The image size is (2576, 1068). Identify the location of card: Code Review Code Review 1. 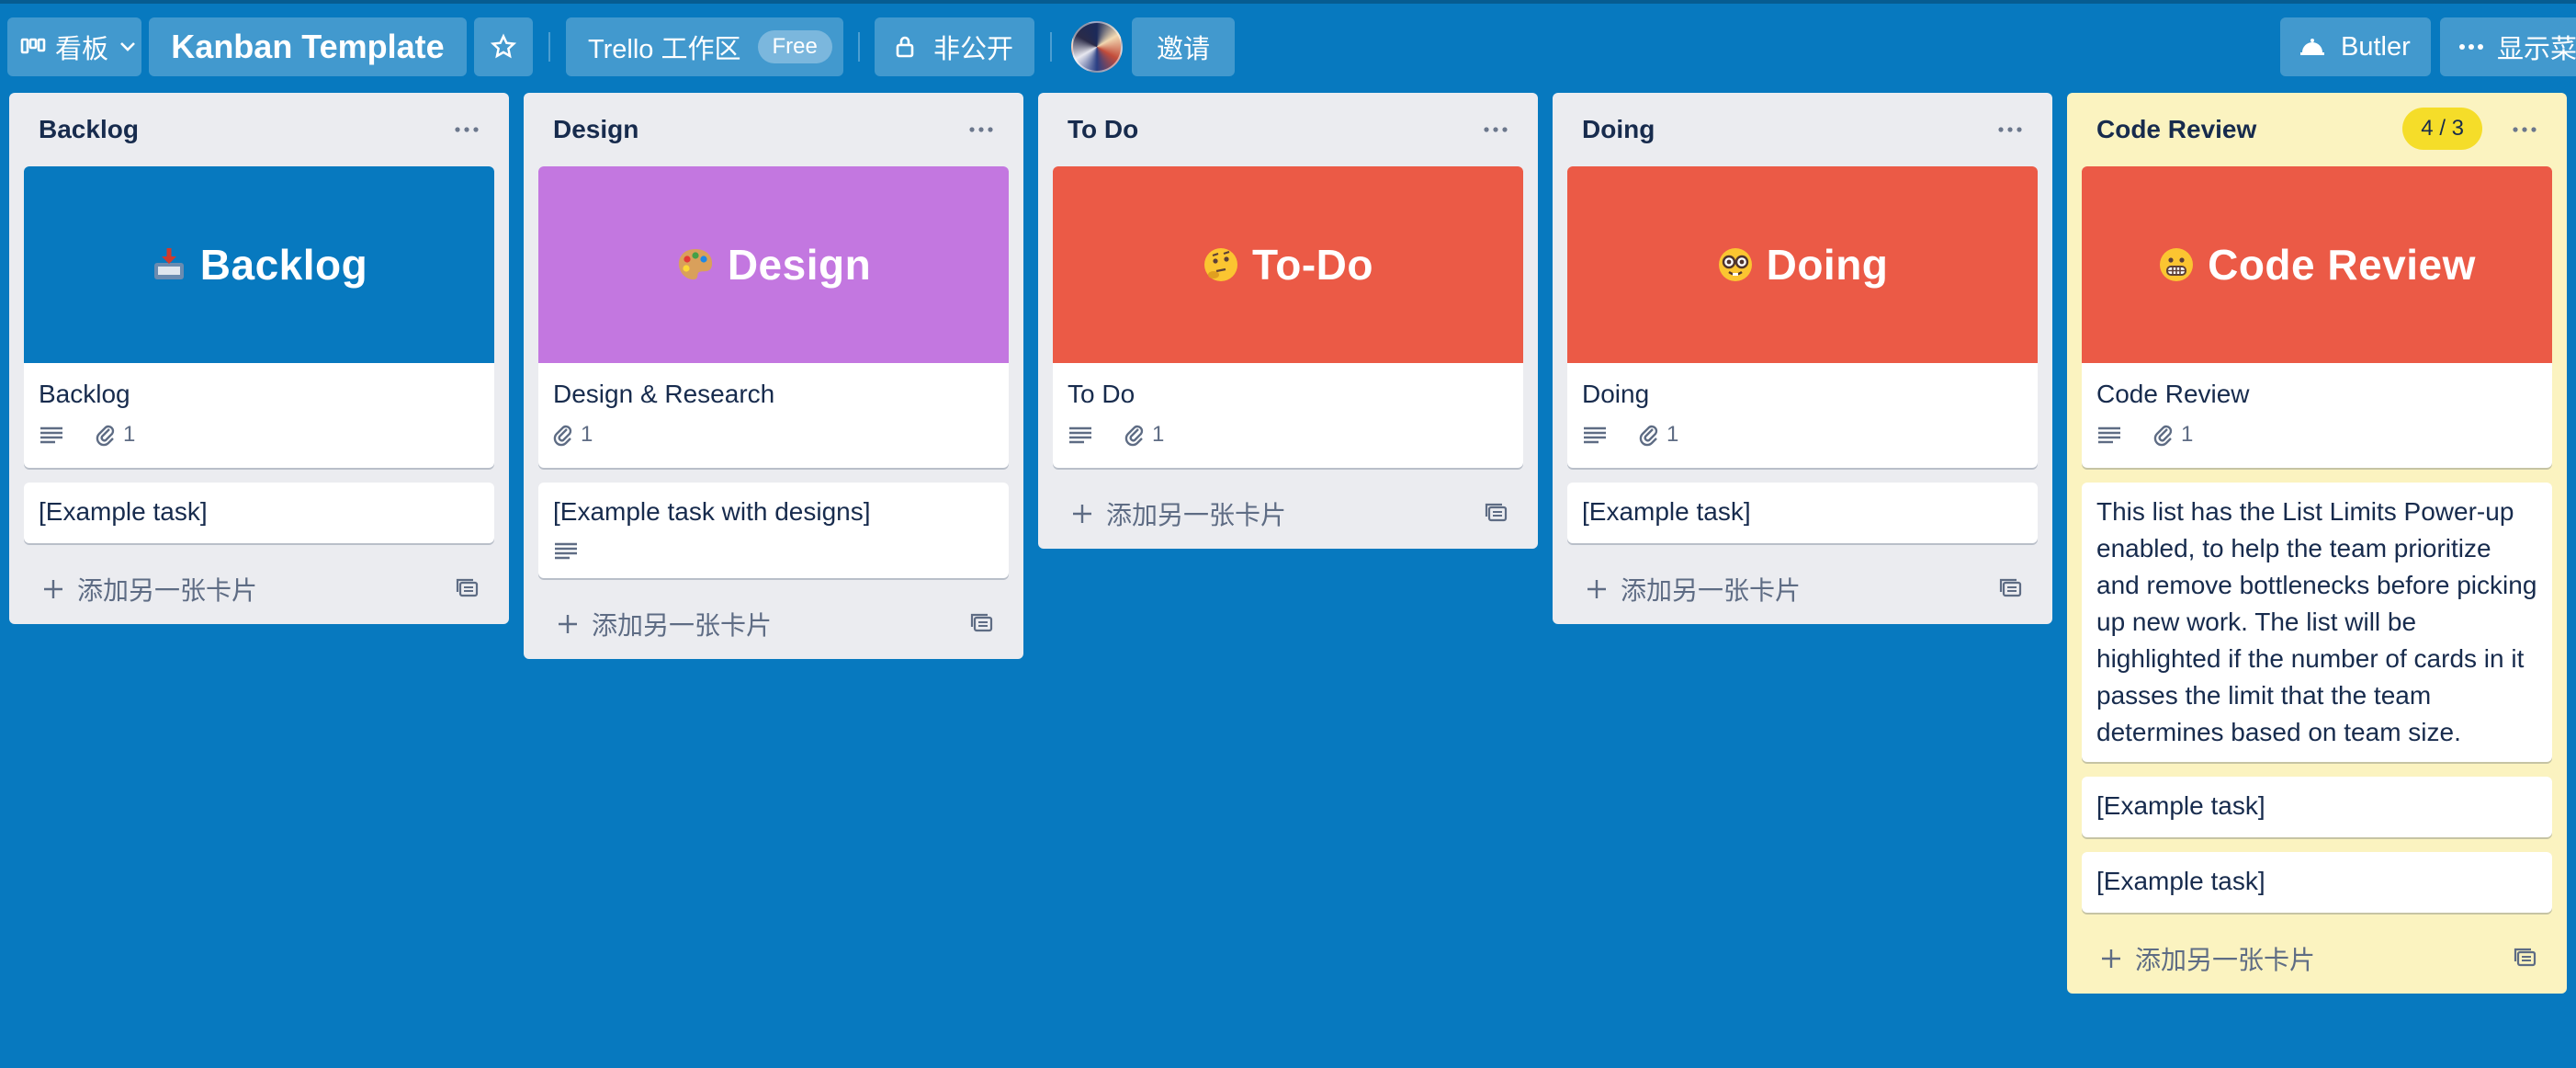
(2317, 317).